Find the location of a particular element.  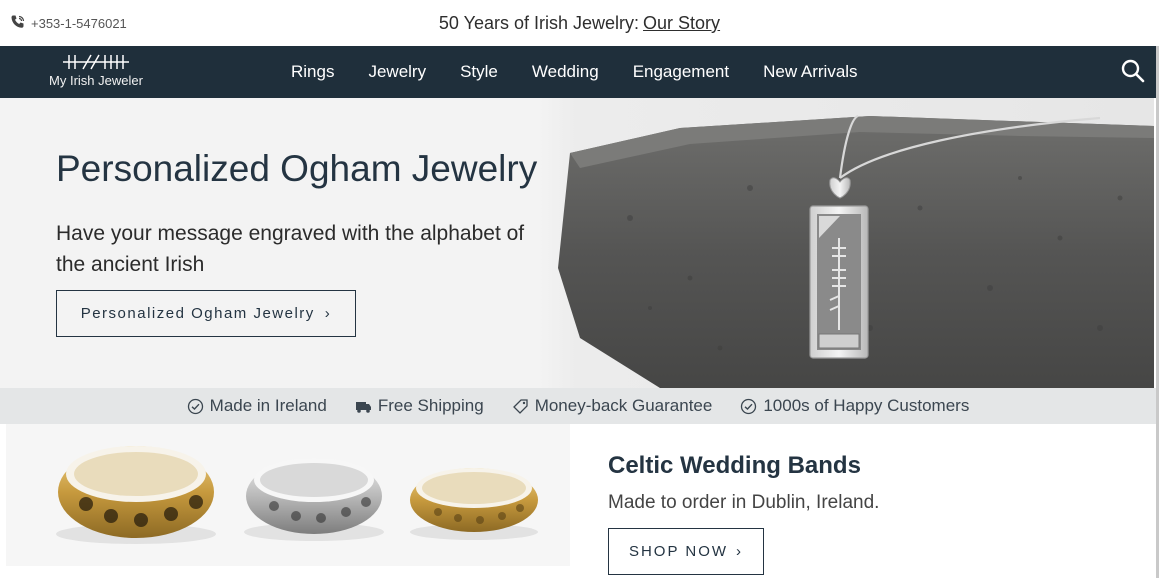

search-icon is located at coordinates (1133, 71).